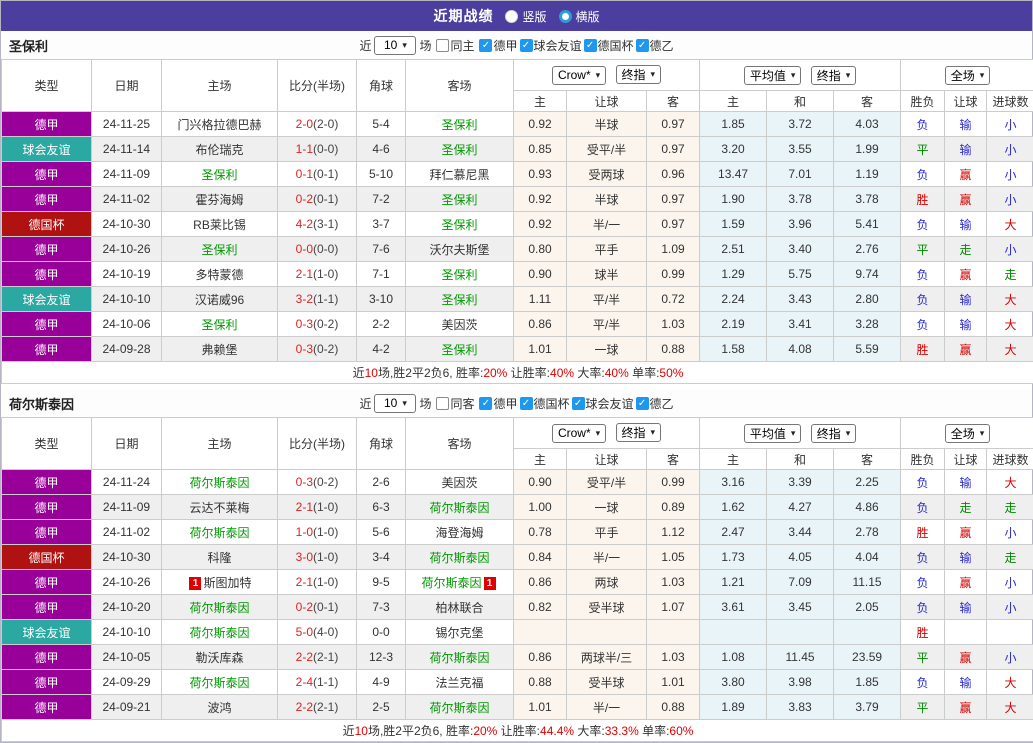 The width and height of the screenshot is (1033, 743). I want to click on col-odds-home: 主, so click(540, 101).